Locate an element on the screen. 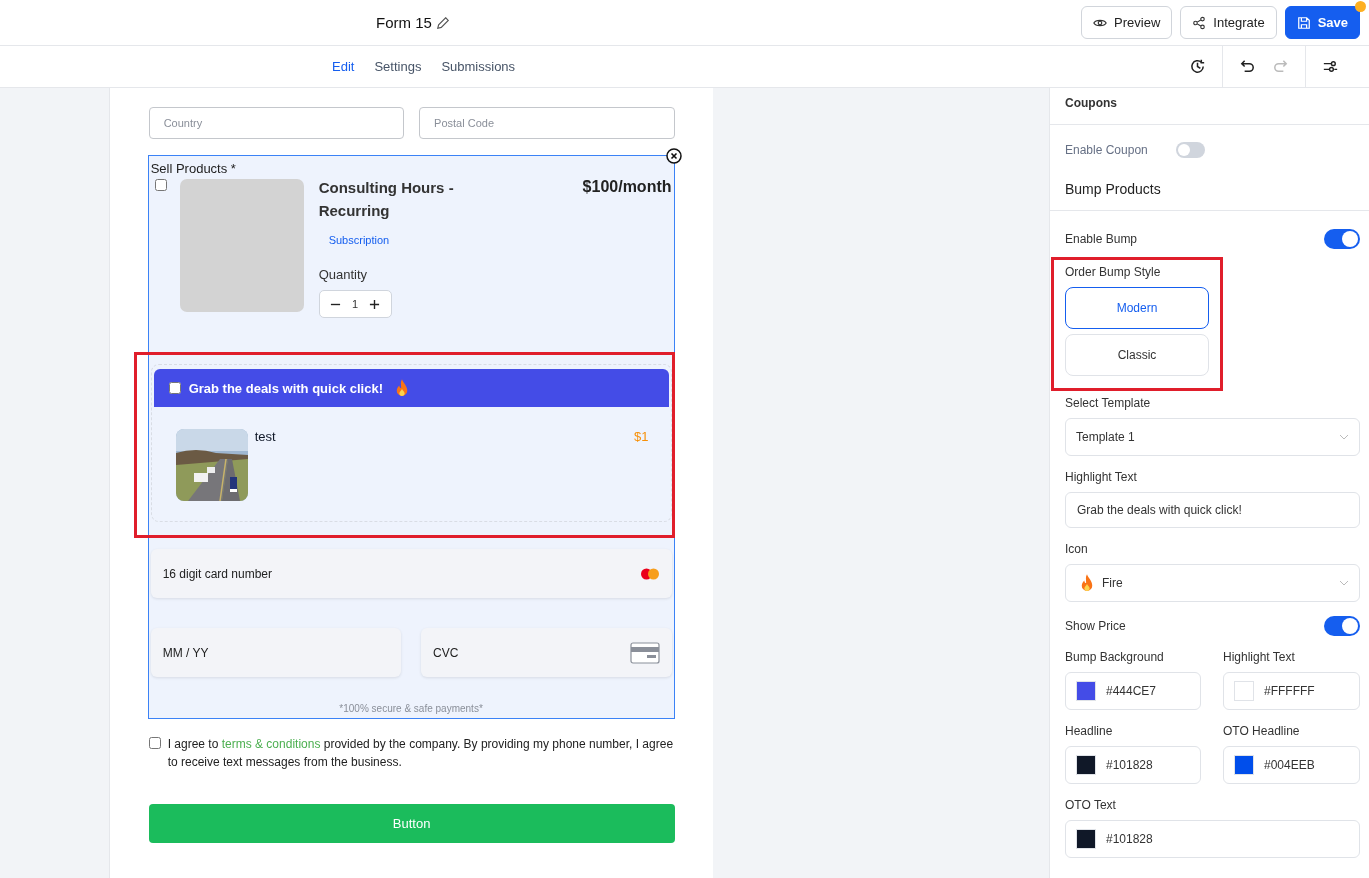 Image resolution: width=1369 pixels, height=878 pixels. tab: Edit is located at coordinates (343, 66).